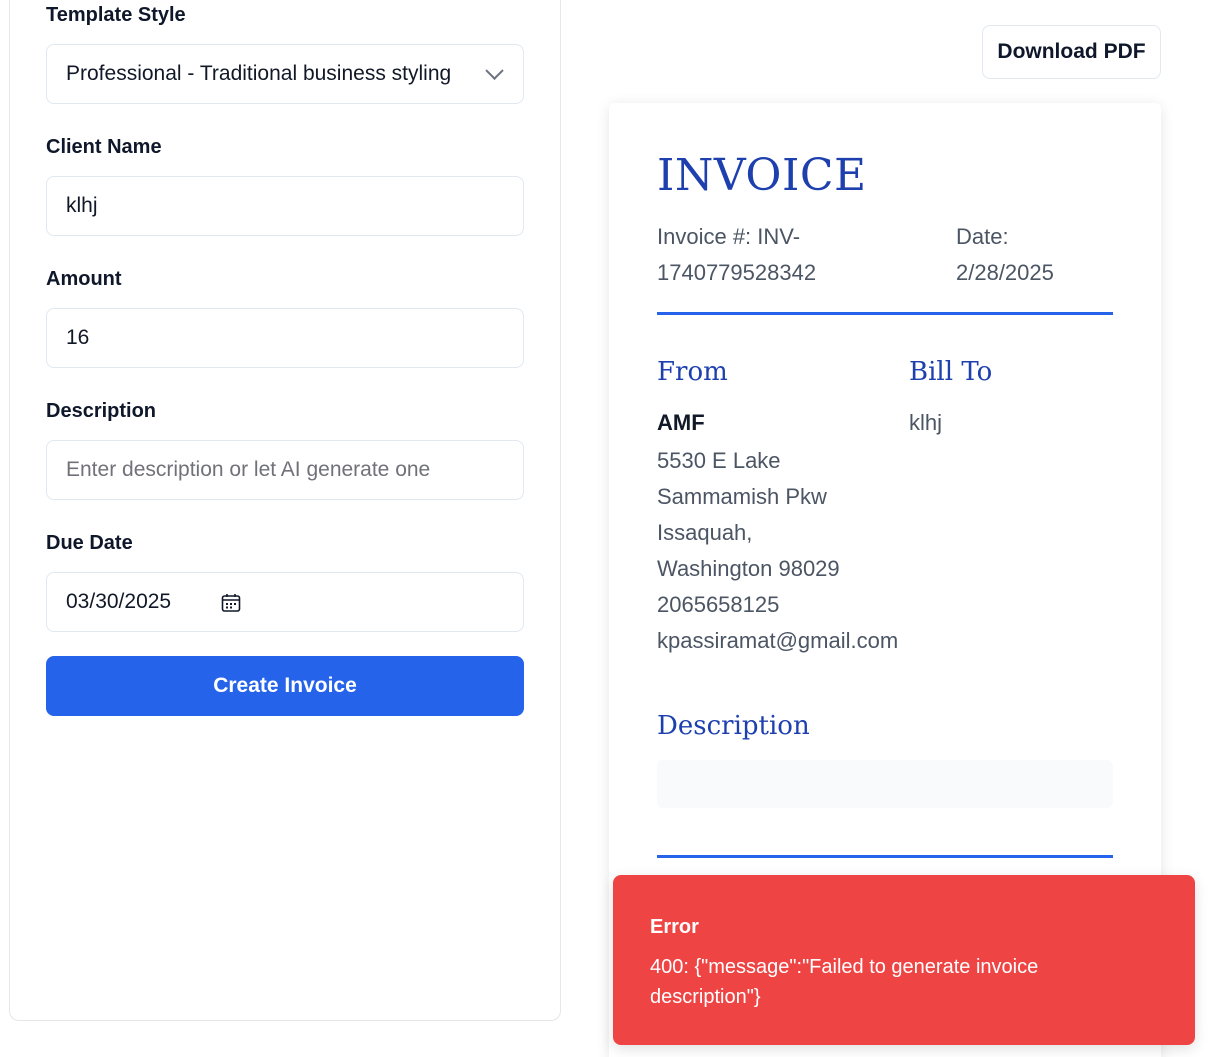  What do you see at coordinates (104, 147) in the screenshot?
I see `client-name-label: Client Name` at bounding box center [104, 147].